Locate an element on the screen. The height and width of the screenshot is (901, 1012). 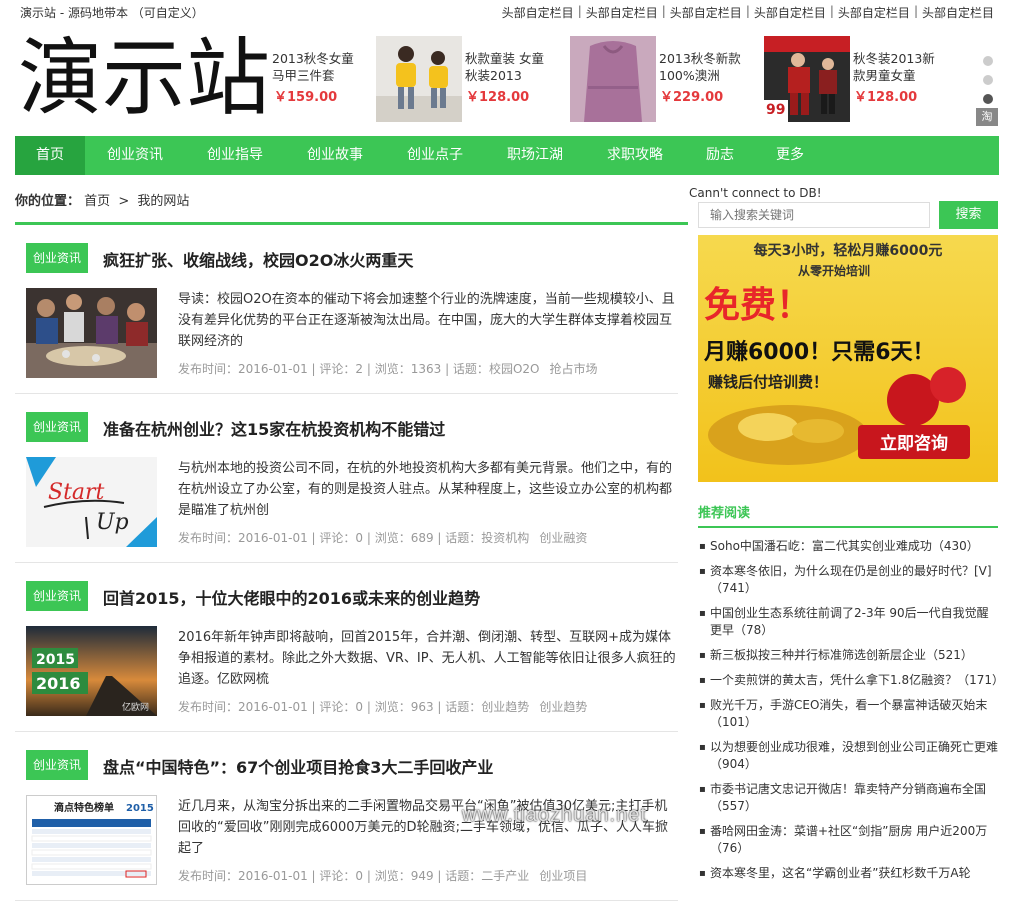
article-title: 疯狂扩张、收缩战线，校园O2O冰火两重天 is located at coordinates (258, 259).